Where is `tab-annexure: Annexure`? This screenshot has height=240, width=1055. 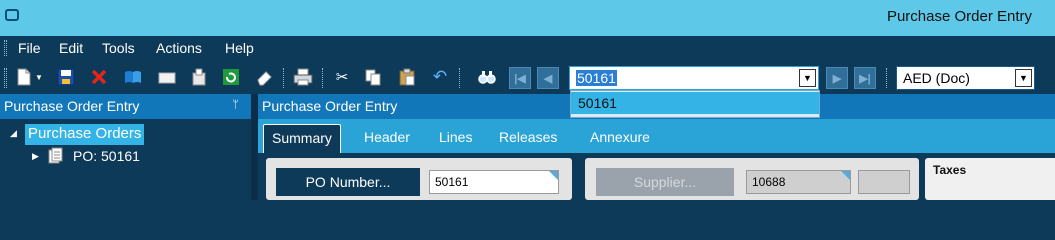 tab-annexure: Annexure is located at coordinates (620, 137).